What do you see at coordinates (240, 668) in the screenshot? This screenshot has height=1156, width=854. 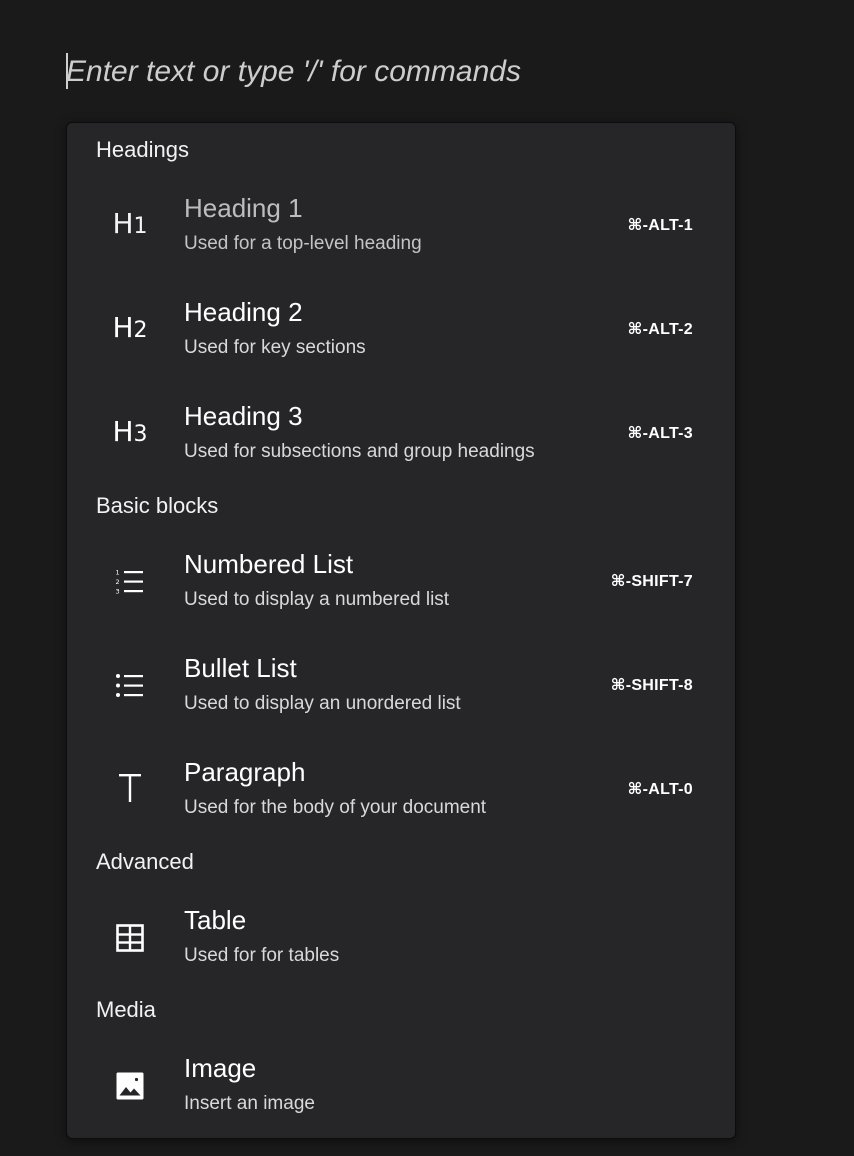 I see `menu-item-title: Bullet List` at bounding box center [240, 668].